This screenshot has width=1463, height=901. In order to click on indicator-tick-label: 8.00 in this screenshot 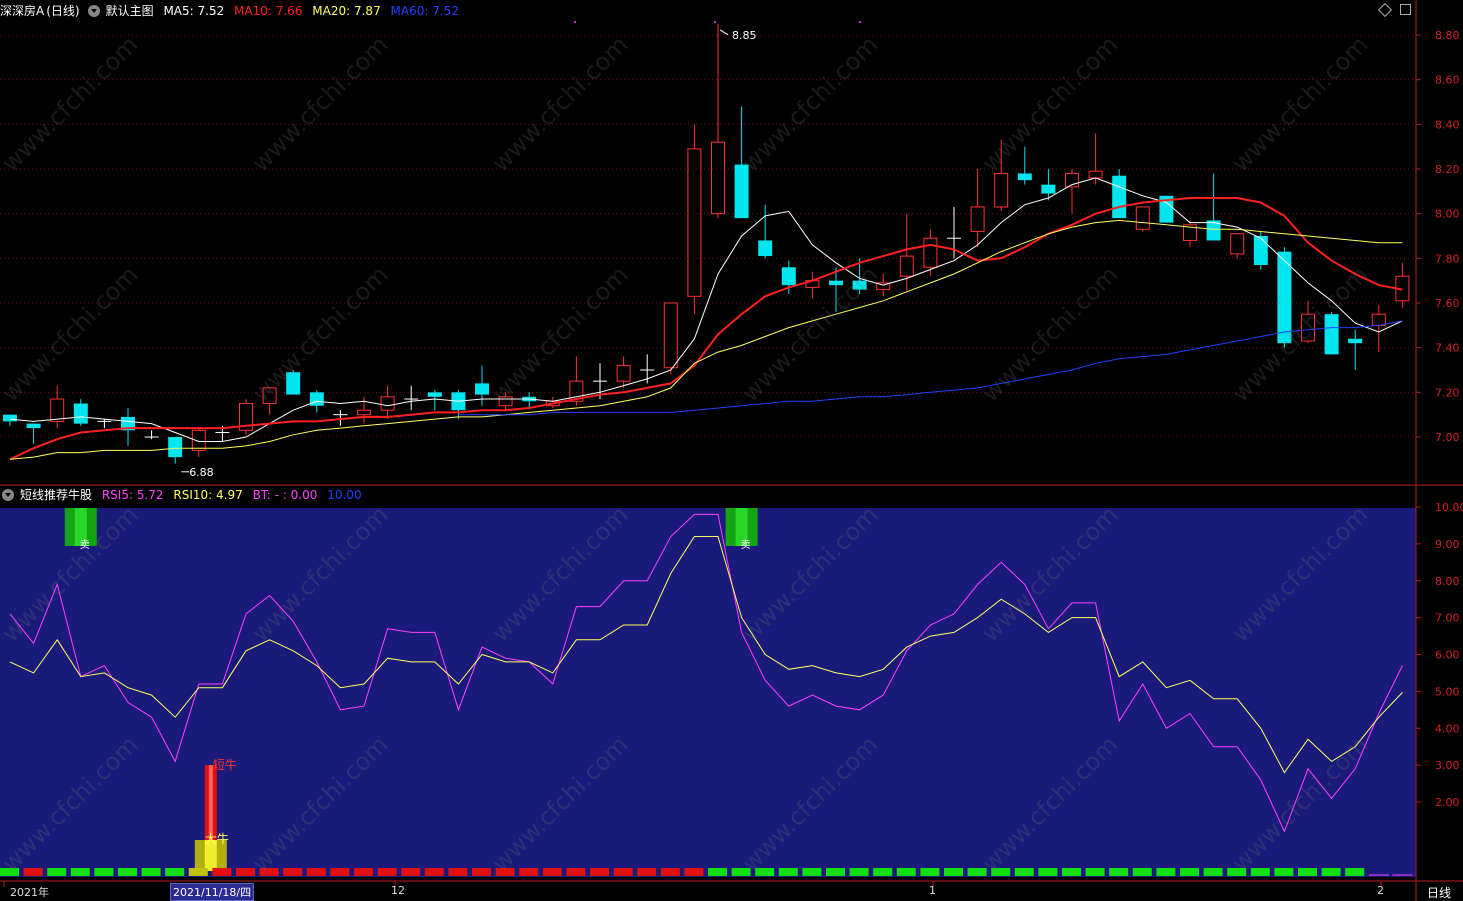, I will do `click(1447, 581)`.